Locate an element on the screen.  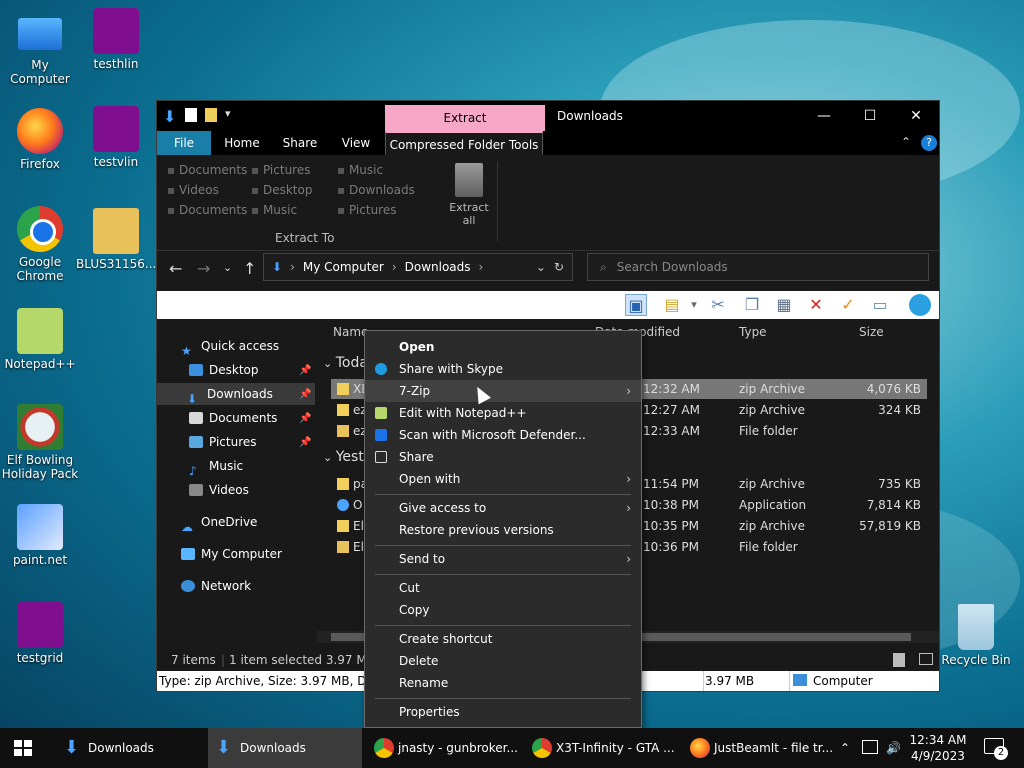
show-hidden-icons: ⌃ is located at coordinates (845, 748).